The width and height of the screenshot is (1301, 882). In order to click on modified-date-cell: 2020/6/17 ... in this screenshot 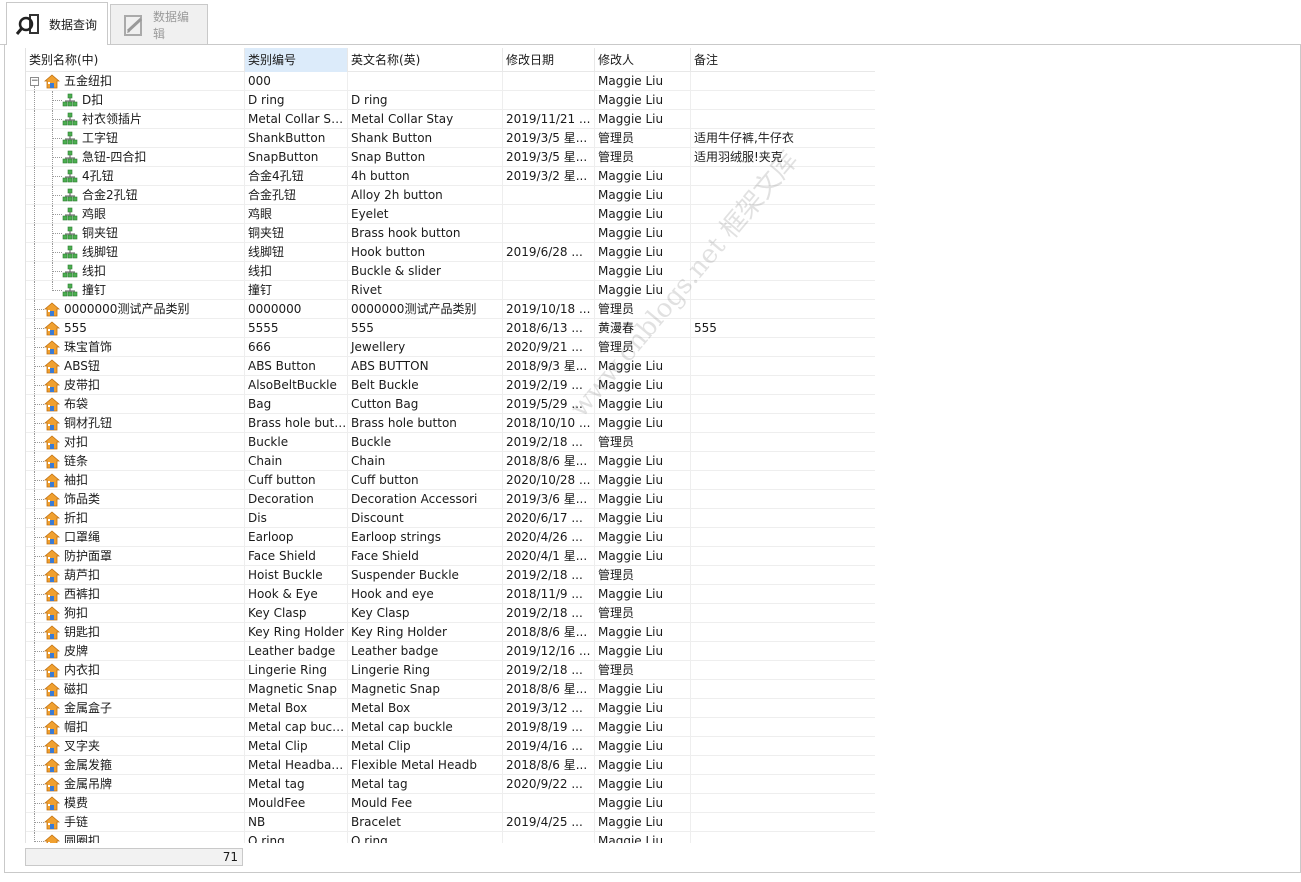, I will do `click(549, 518)`.